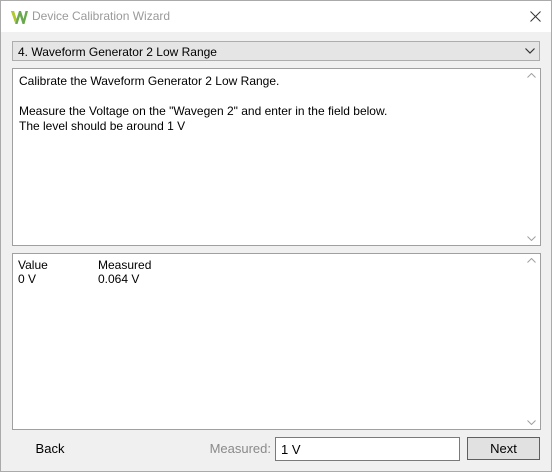 The height and width of the screenshot is (472, 552). Describe the element at coordinates (367, 449) in the screenshot. I see `measured-input` at that location.